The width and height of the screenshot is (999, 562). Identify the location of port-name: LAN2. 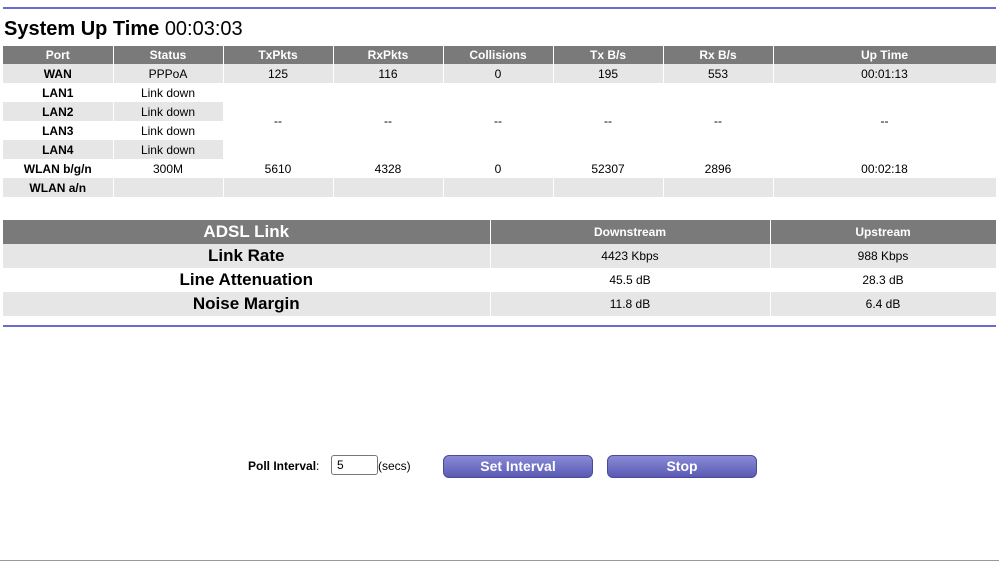
(58, 111).